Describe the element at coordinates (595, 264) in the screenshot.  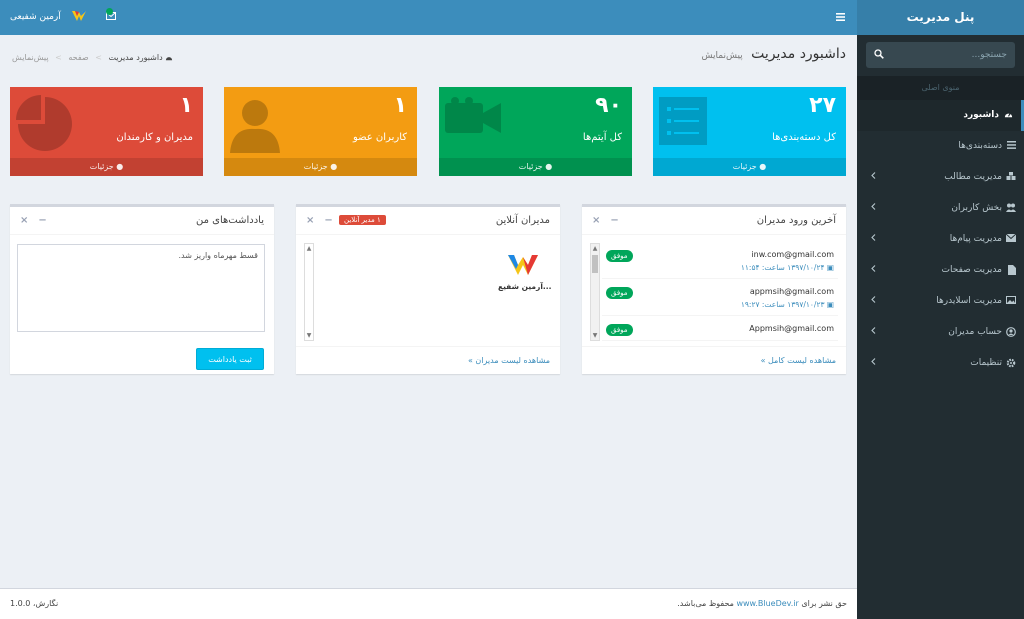
I see `scrollbar-thumb` at that location.